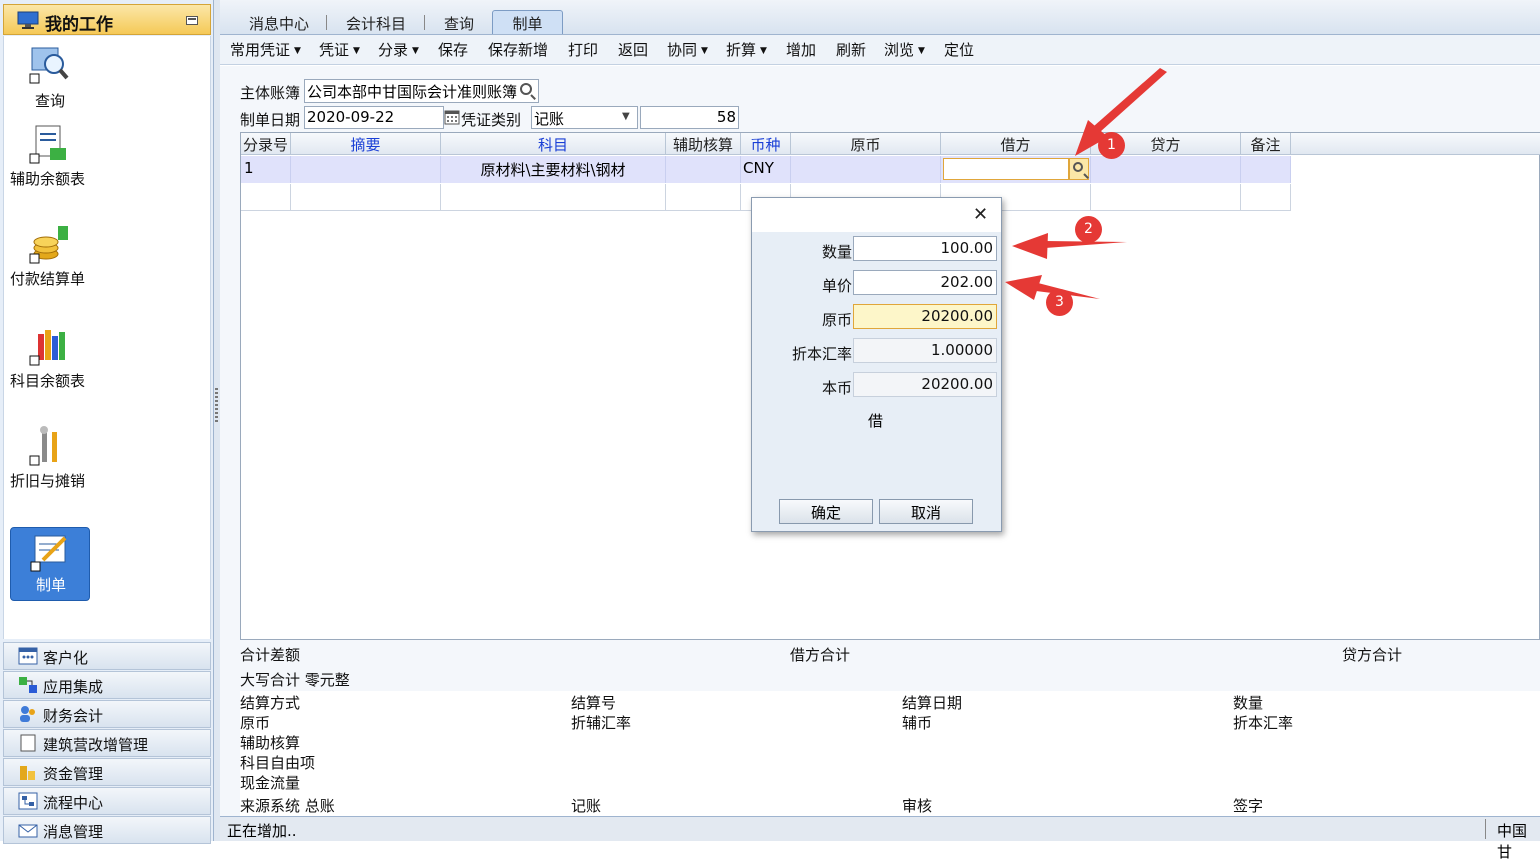 Image resolution: width=1540 pixels, height=862 pixels. What do you see at coordinates (421, 91) in the screenshot?
I see `book-field: 公司本部中甘国际会计准则账簿` at bounding box center [421, 91].